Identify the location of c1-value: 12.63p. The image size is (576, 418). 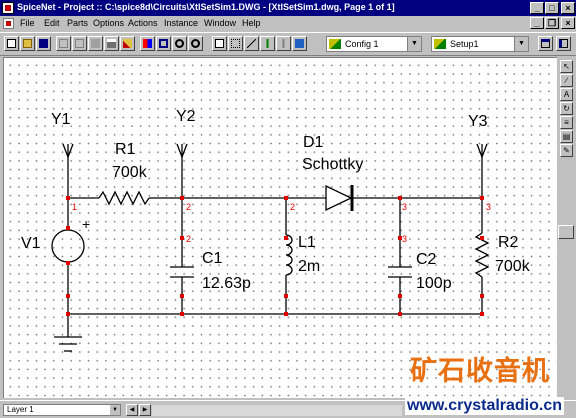
(226, 284).